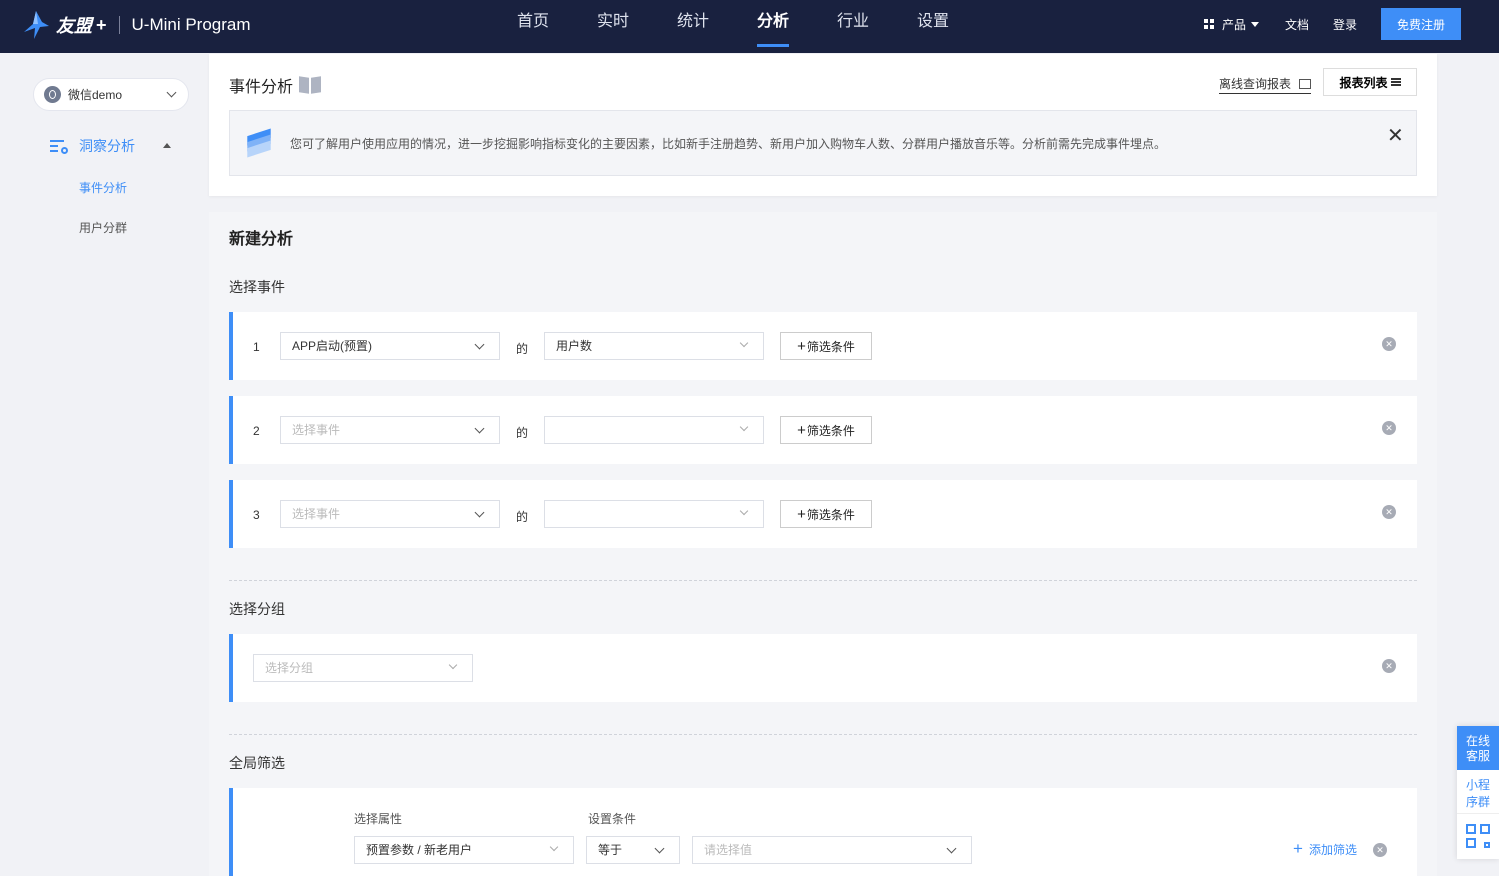  Describe the element at coordinates (1254, 24) in the screenshot. I see `caret-down-icon` at that location.